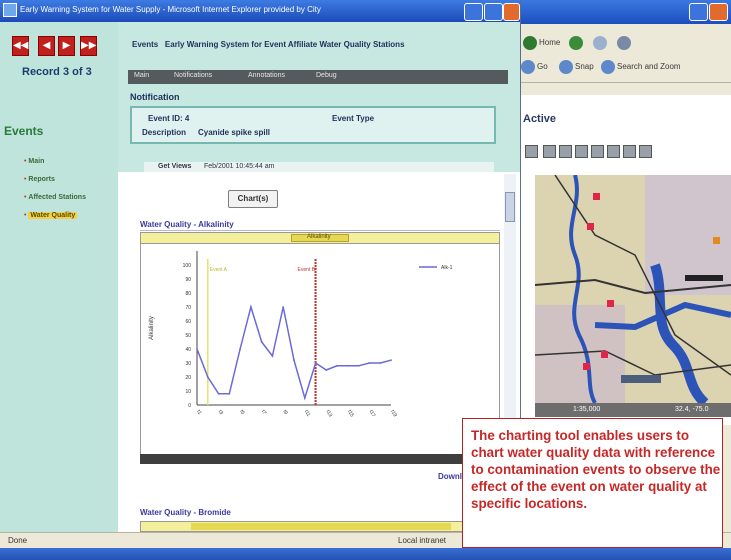 Image resolution: width=731 pixels, height=560 pixels. Describe the element at coordinates (326, 75) in the screenshot. I see `tab-debug: Debug` at that location.